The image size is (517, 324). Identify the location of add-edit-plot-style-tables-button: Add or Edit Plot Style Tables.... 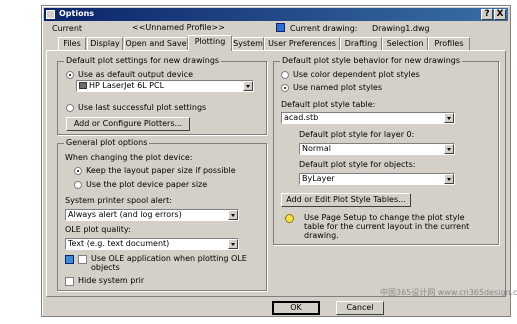
(346, 200).